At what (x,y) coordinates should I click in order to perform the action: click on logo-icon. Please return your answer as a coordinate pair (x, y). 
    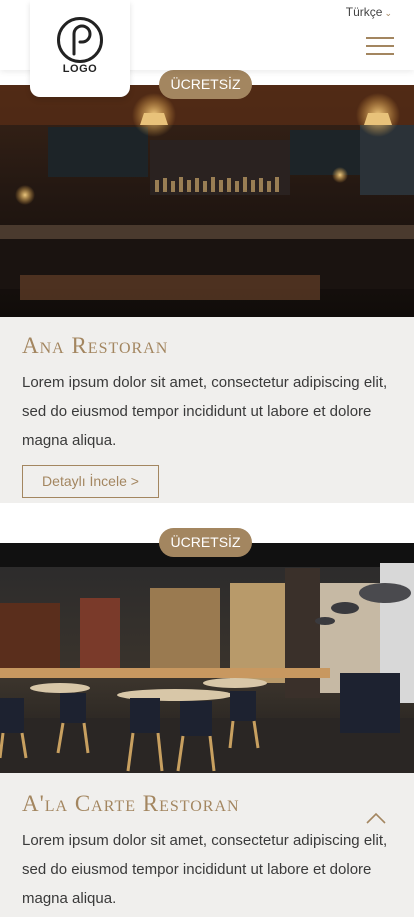
    Looking at the image, I should click on (80, 40).